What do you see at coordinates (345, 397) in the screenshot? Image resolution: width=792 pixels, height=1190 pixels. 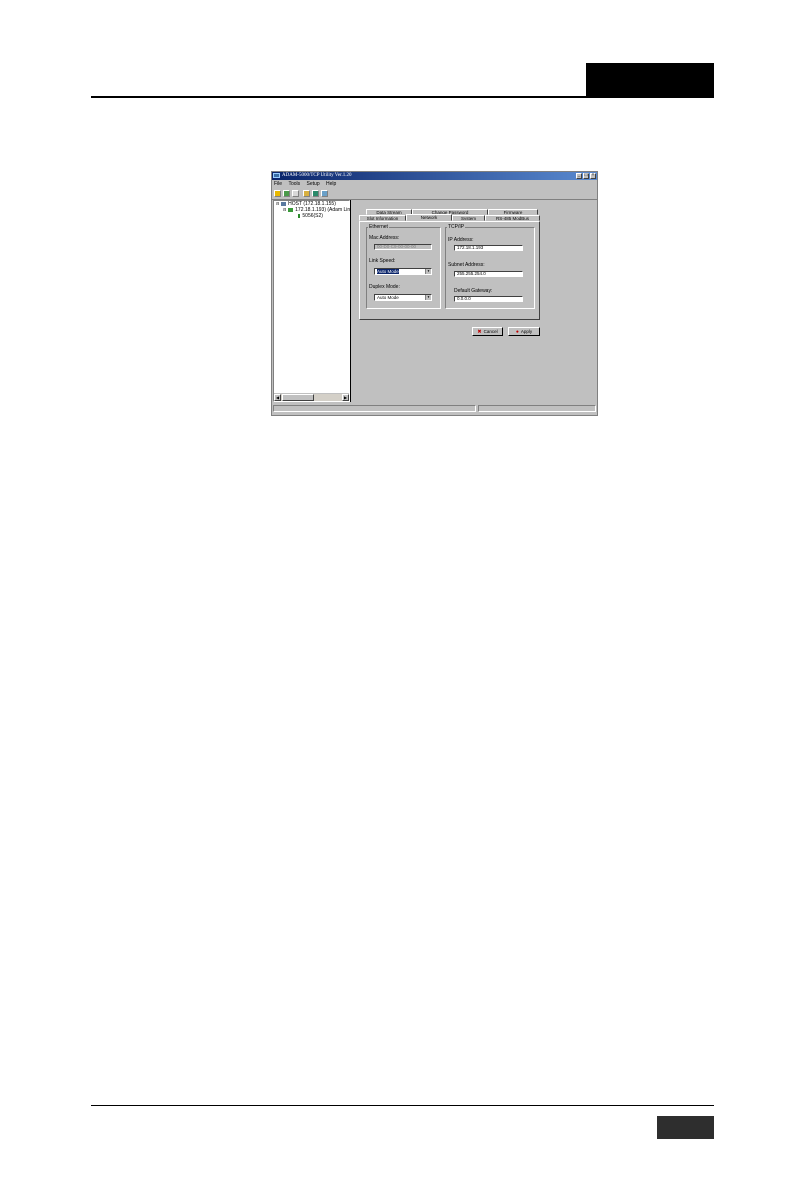 I see `scroll-right-icon: ▶` at bounding box center [345, 397].